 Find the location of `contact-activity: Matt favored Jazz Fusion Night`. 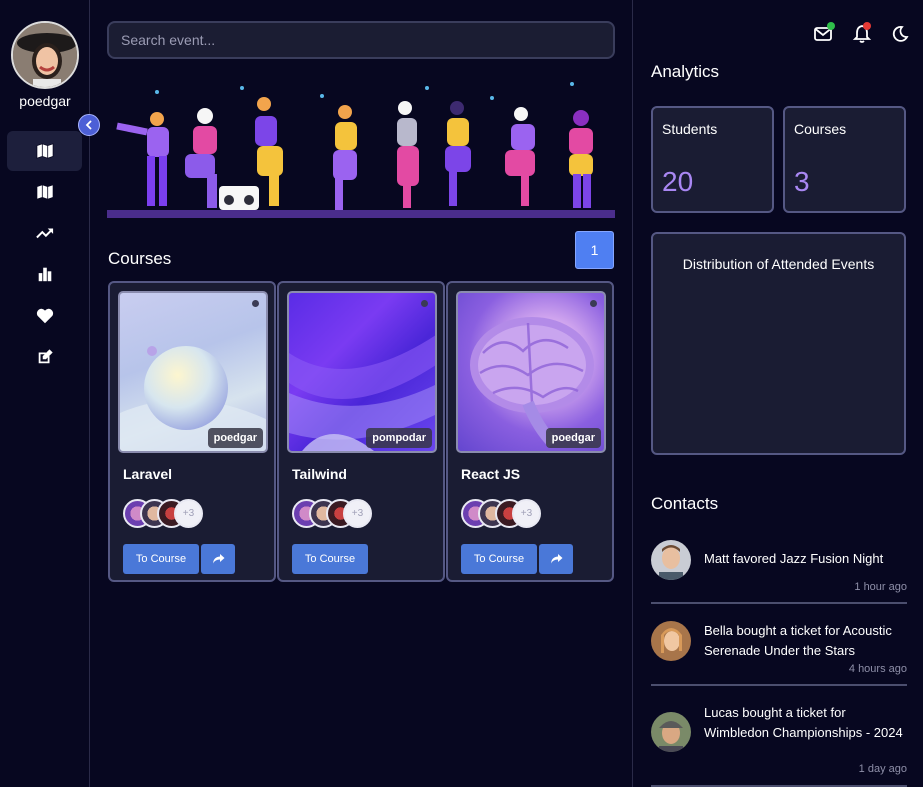

contact-activity: Matt favored Jazz Fusion Night is located at coordinates (794, 558).